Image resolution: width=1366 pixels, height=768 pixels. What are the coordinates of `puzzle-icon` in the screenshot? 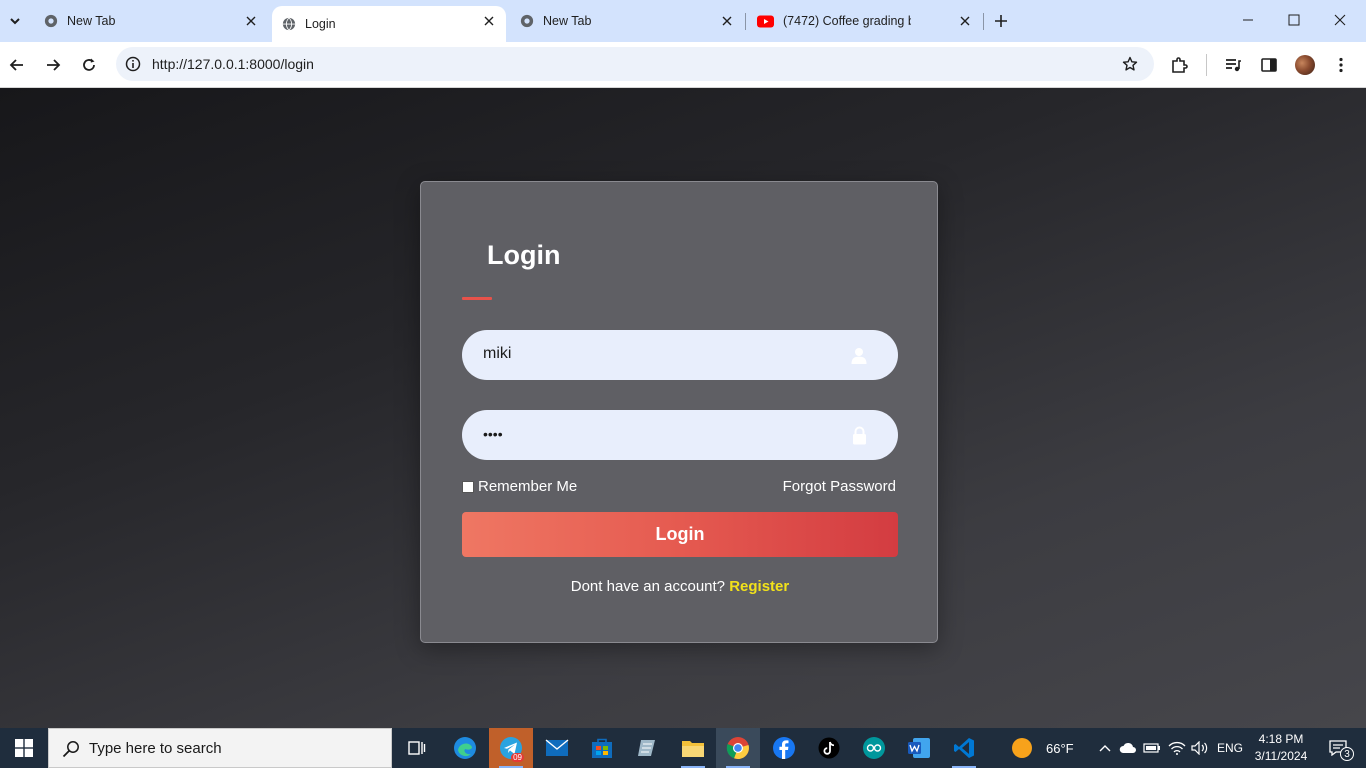 It's located at (1180, 65).